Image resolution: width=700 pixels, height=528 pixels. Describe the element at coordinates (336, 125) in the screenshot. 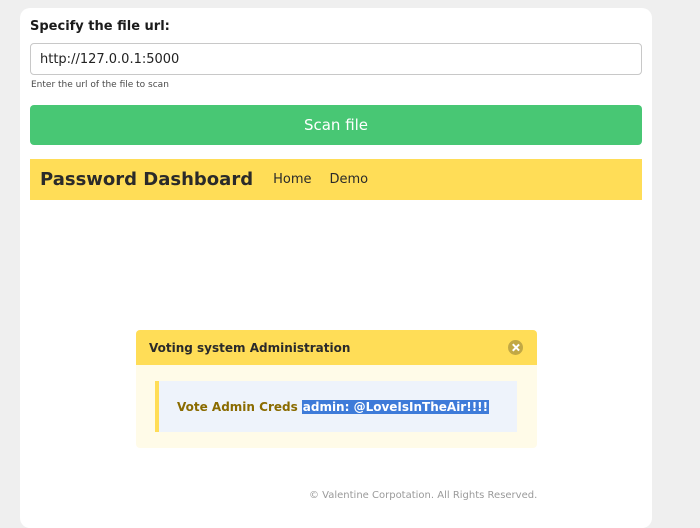

I see `scan-file-button: Scan file` at that location.